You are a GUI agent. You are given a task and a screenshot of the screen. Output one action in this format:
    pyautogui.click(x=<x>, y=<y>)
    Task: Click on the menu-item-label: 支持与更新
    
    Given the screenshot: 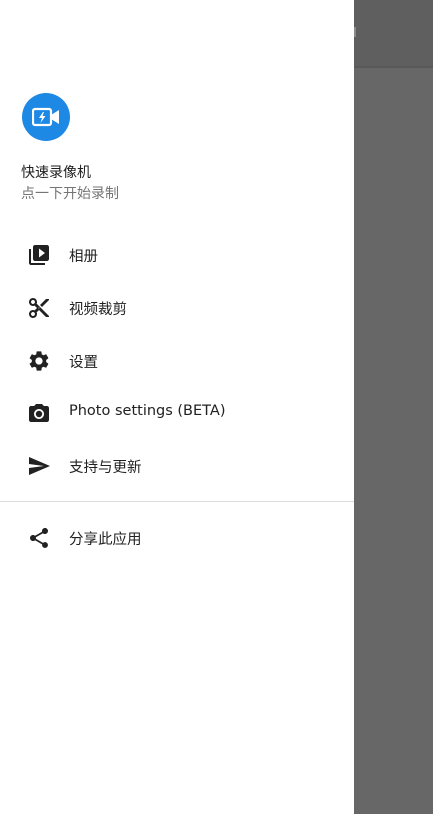 What is the action you would take?
    pyautogui.click(x=105, y=468)
    